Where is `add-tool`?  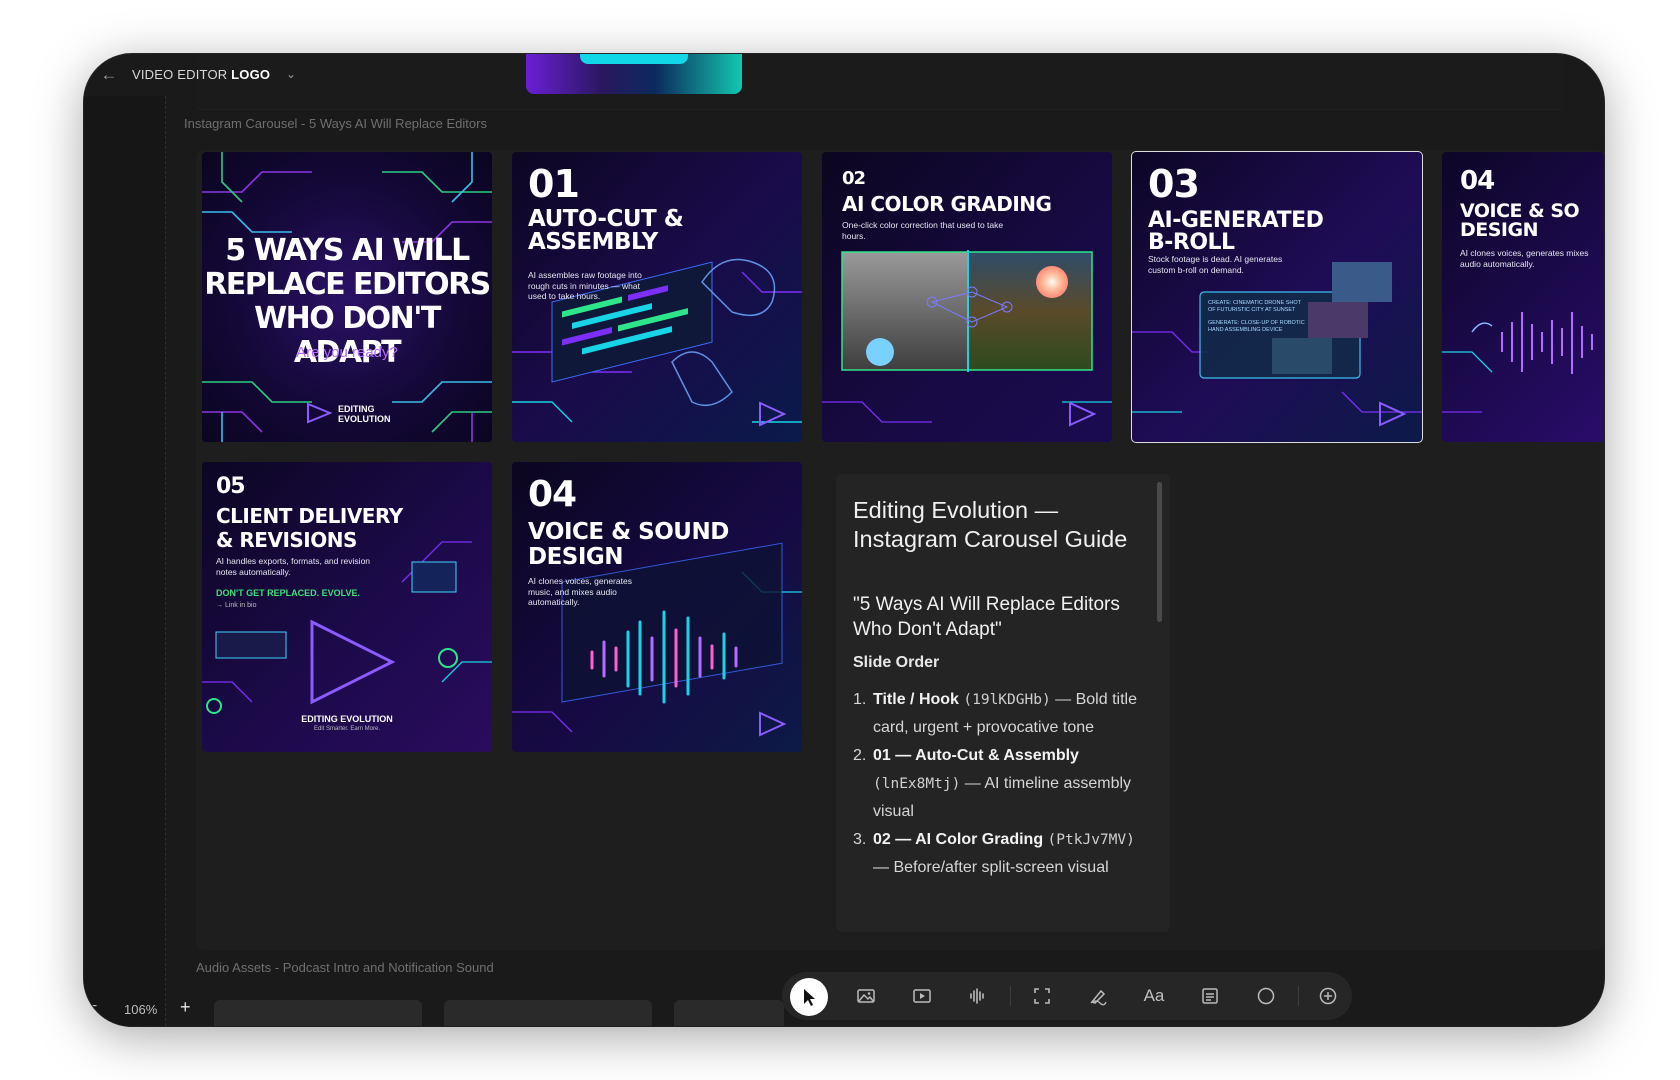
add-tool is located at coordinates (1328, 996).